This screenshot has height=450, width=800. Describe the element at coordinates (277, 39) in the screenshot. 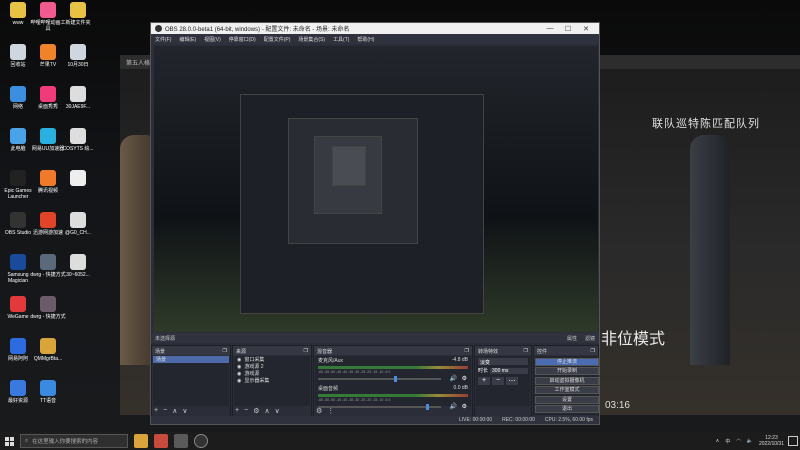

I see `menu-profile: 配置文件(P)` at that location.